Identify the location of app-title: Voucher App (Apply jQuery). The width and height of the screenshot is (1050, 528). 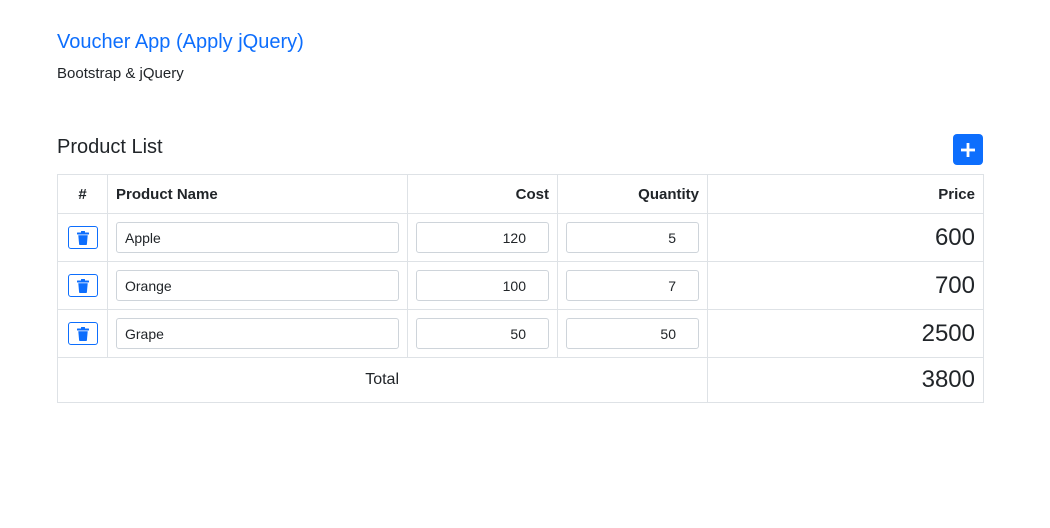
(180, 42).